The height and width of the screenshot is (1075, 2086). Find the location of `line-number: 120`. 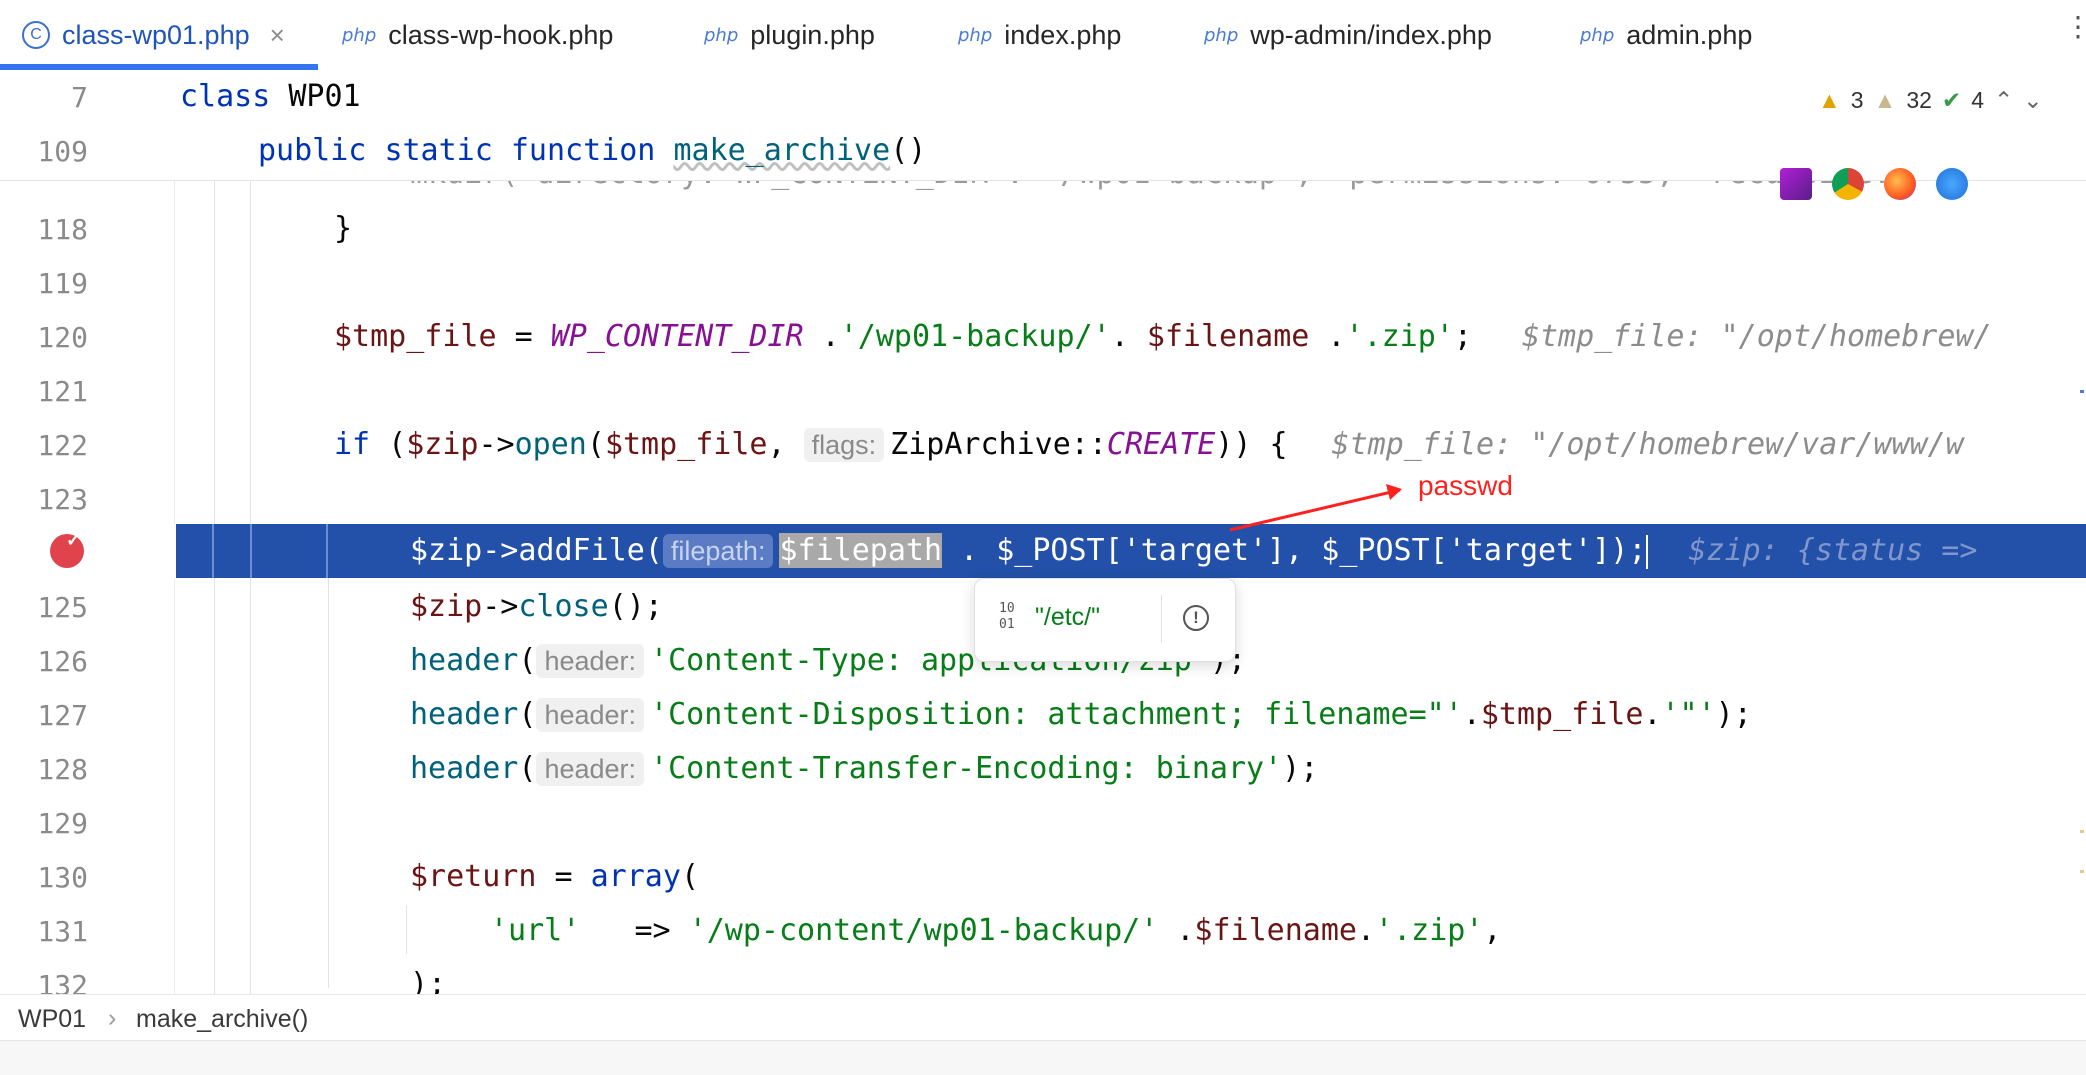

line-number: 120 is located at coordinates (62, 337).